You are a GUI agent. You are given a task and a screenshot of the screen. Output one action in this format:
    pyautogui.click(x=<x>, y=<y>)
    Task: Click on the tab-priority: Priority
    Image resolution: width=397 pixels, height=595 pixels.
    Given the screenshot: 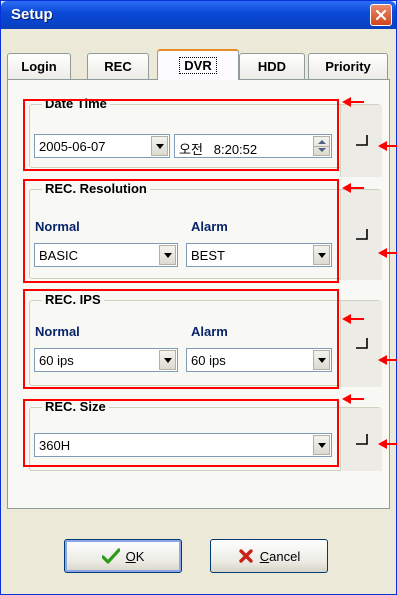 What is the action you would take?
    pyautogui.click(x=348, y=66)
    